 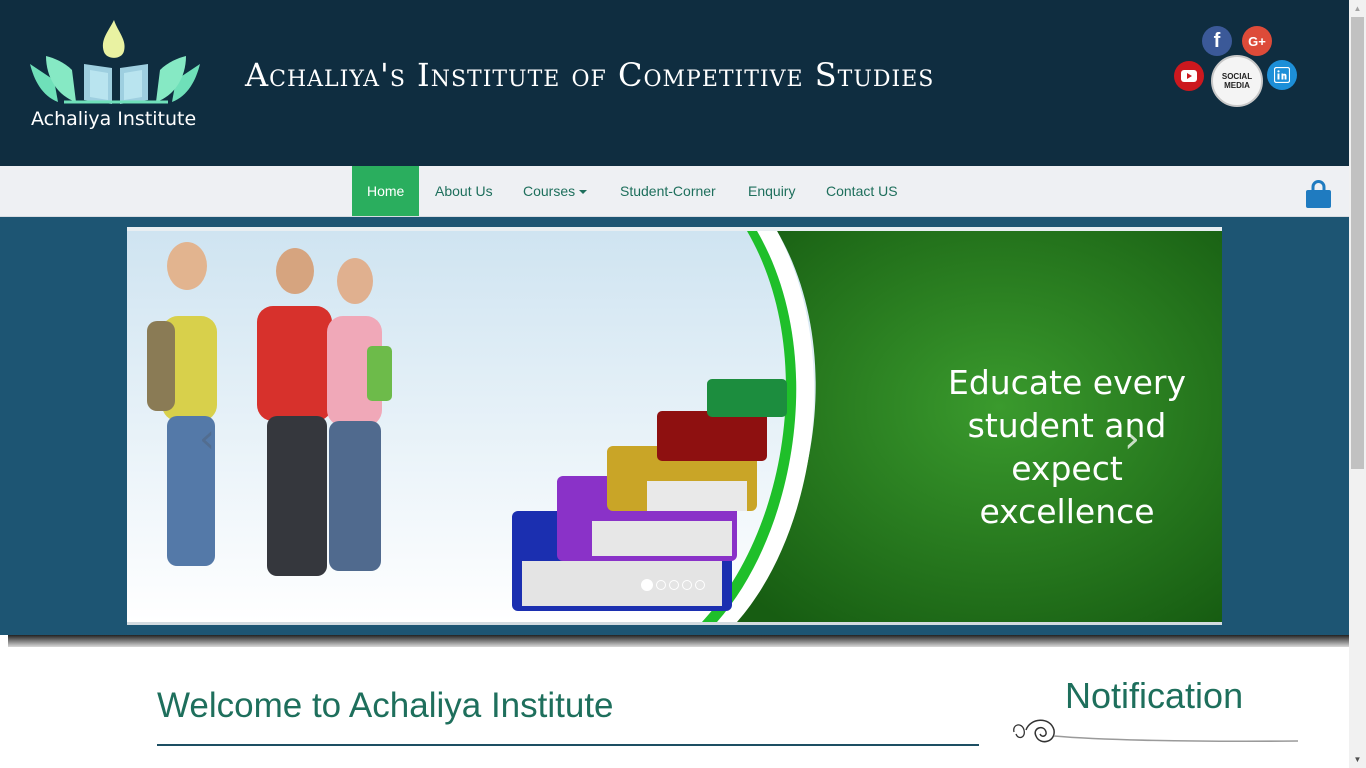 I want to click on nav-enquiry: Enquiry, so click(x=771, y=191).